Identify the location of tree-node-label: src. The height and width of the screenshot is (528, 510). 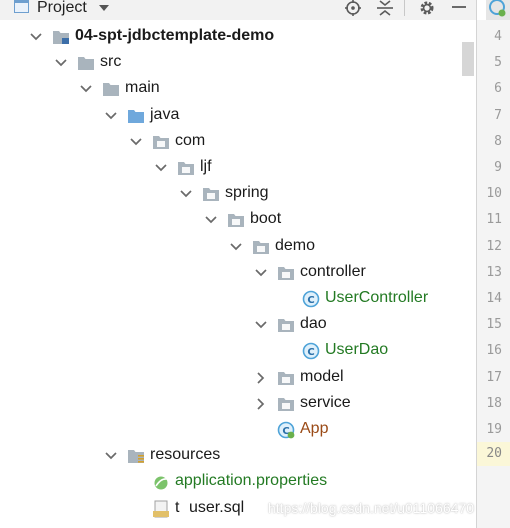
(111, 62).